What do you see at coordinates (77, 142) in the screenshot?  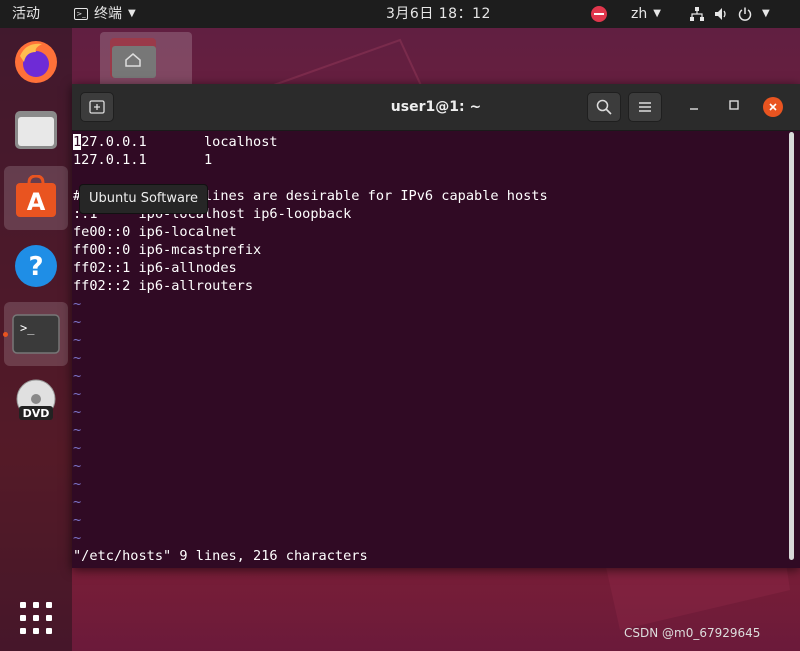 I see `text-cursor: 1` at bounding box center [77, 142].